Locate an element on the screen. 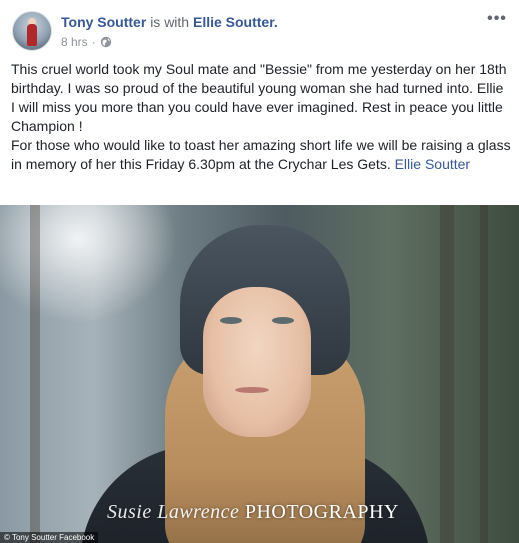 The image size is (519, 543). photo-subject-right-eye is located at coordinates (283, 320).